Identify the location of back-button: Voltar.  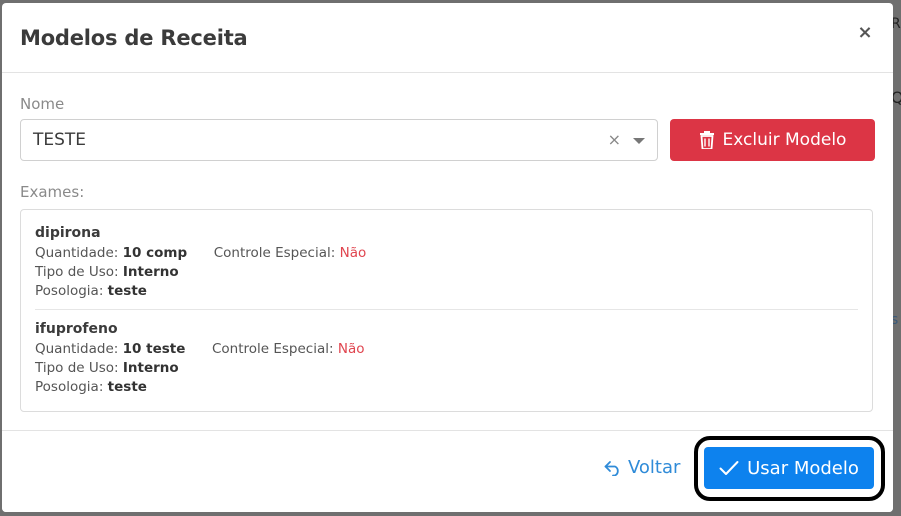
(642, 467).